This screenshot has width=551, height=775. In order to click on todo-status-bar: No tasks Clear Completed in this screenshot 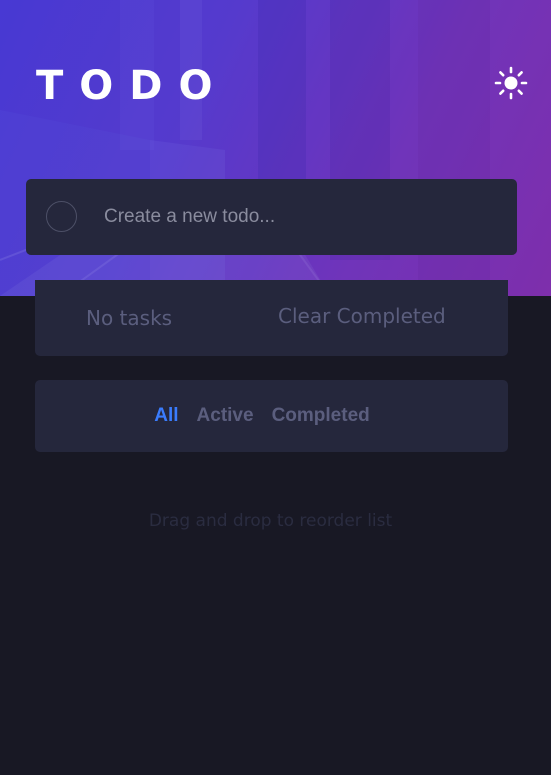, I will do `click(271, 318)`.